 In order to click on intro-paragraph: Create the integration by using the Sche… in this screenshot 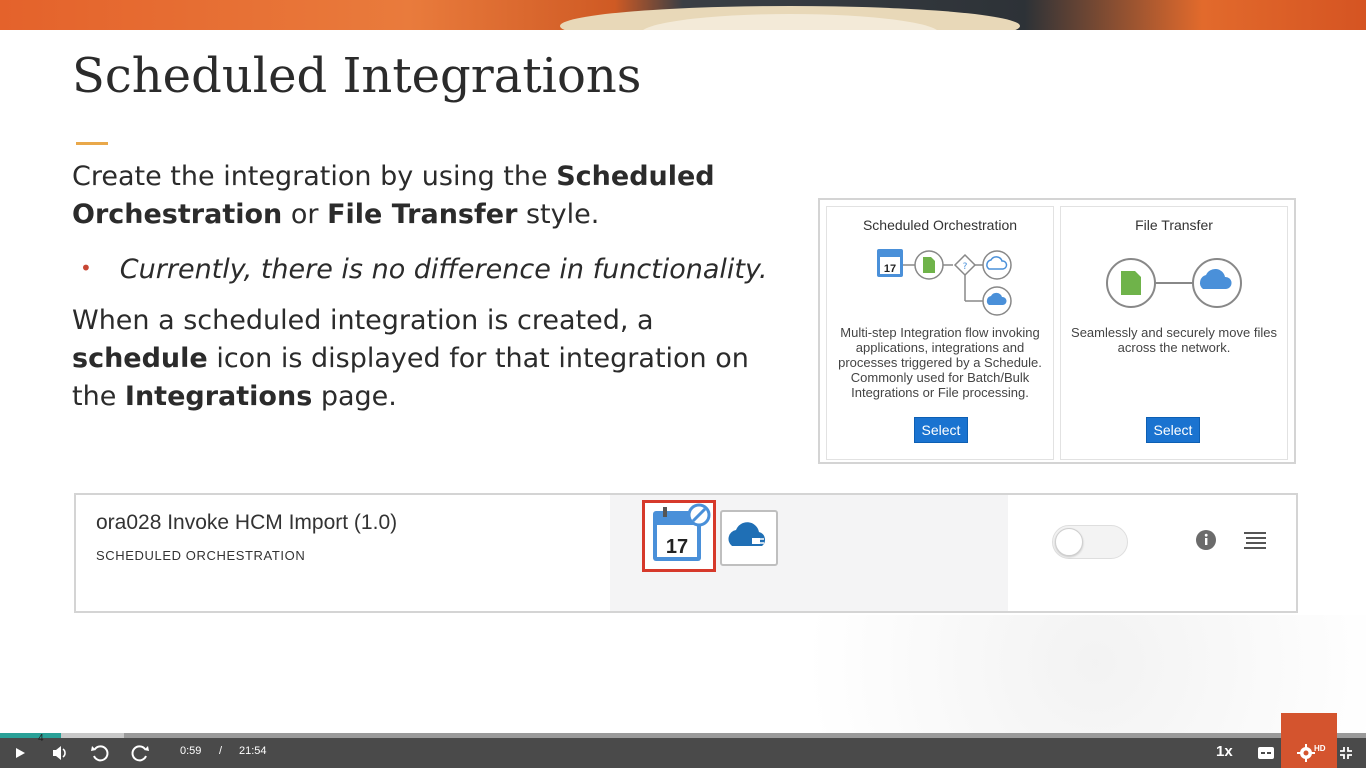, I will do `click(393, 195)`.